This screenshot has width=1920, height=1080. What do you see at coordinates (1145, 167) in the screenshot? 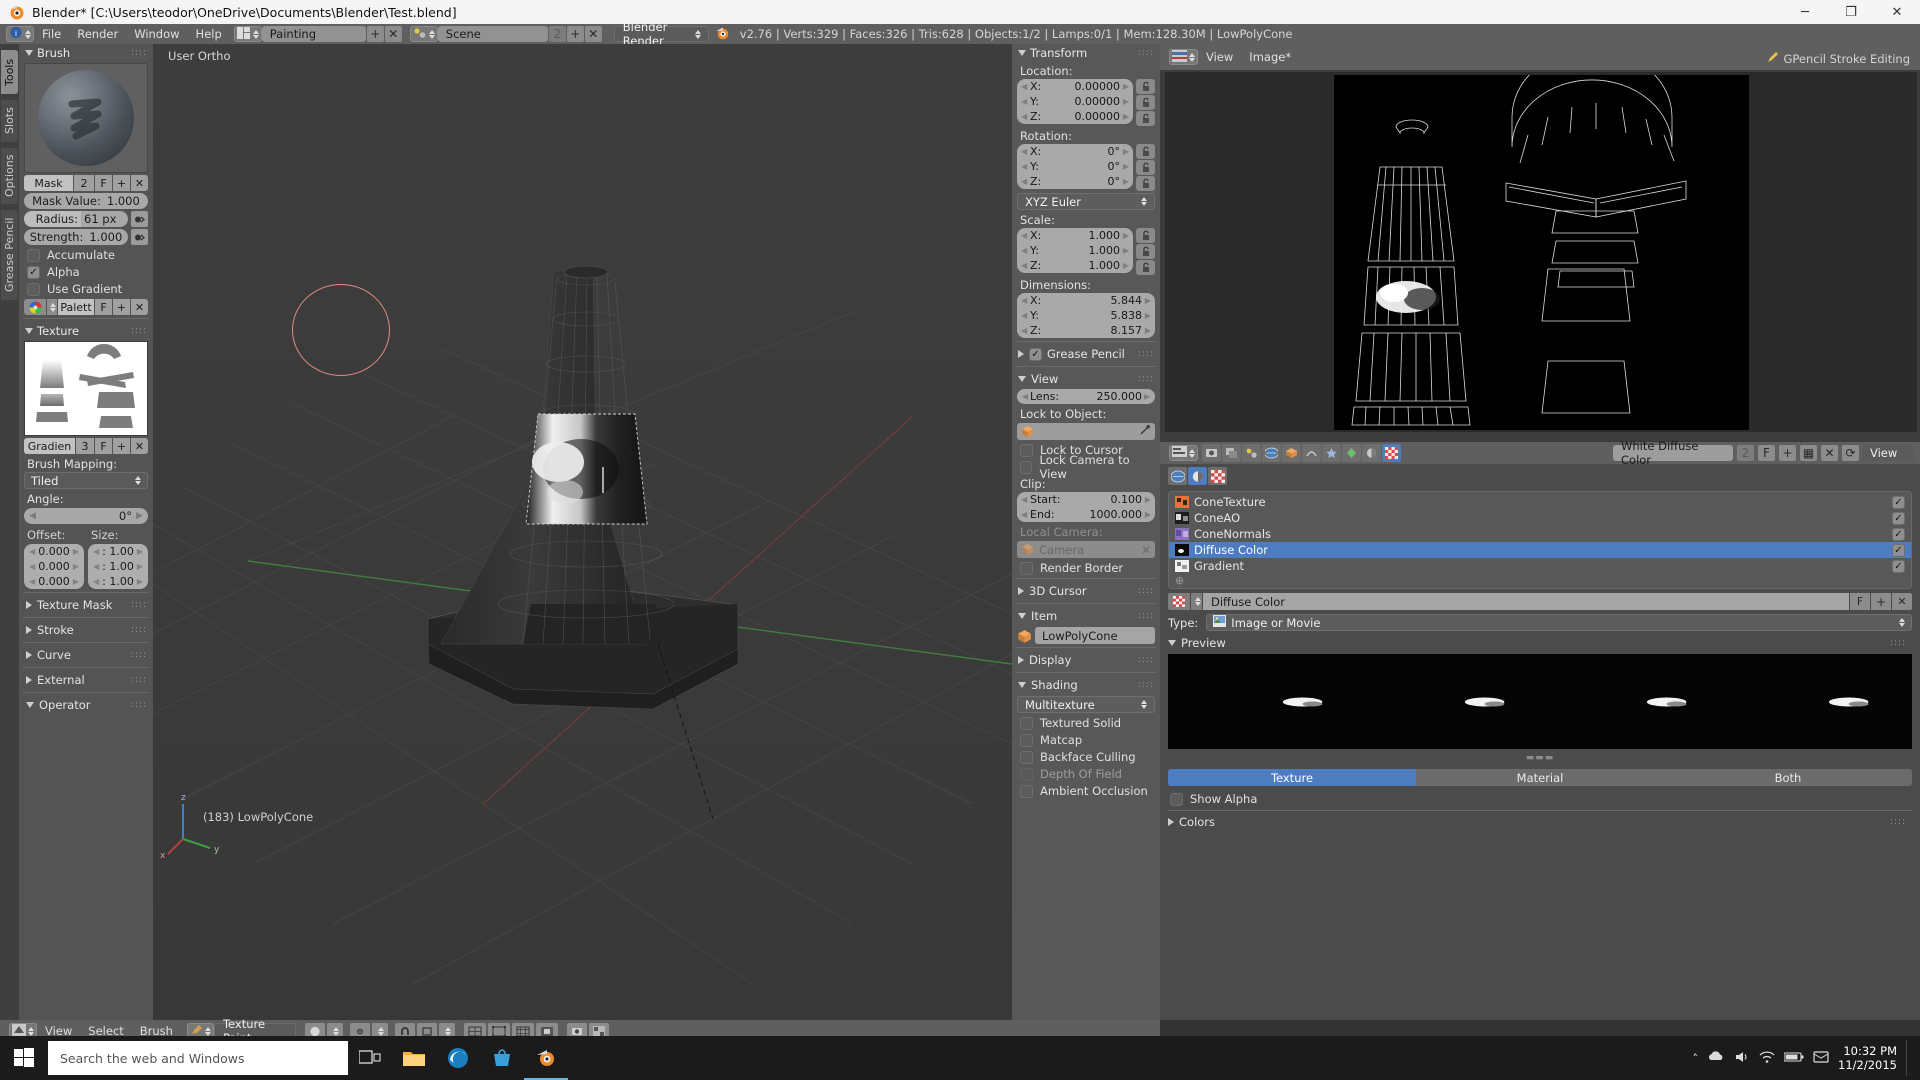
I see `lock-rotation-y-button` at bounding box center [1145, 167].